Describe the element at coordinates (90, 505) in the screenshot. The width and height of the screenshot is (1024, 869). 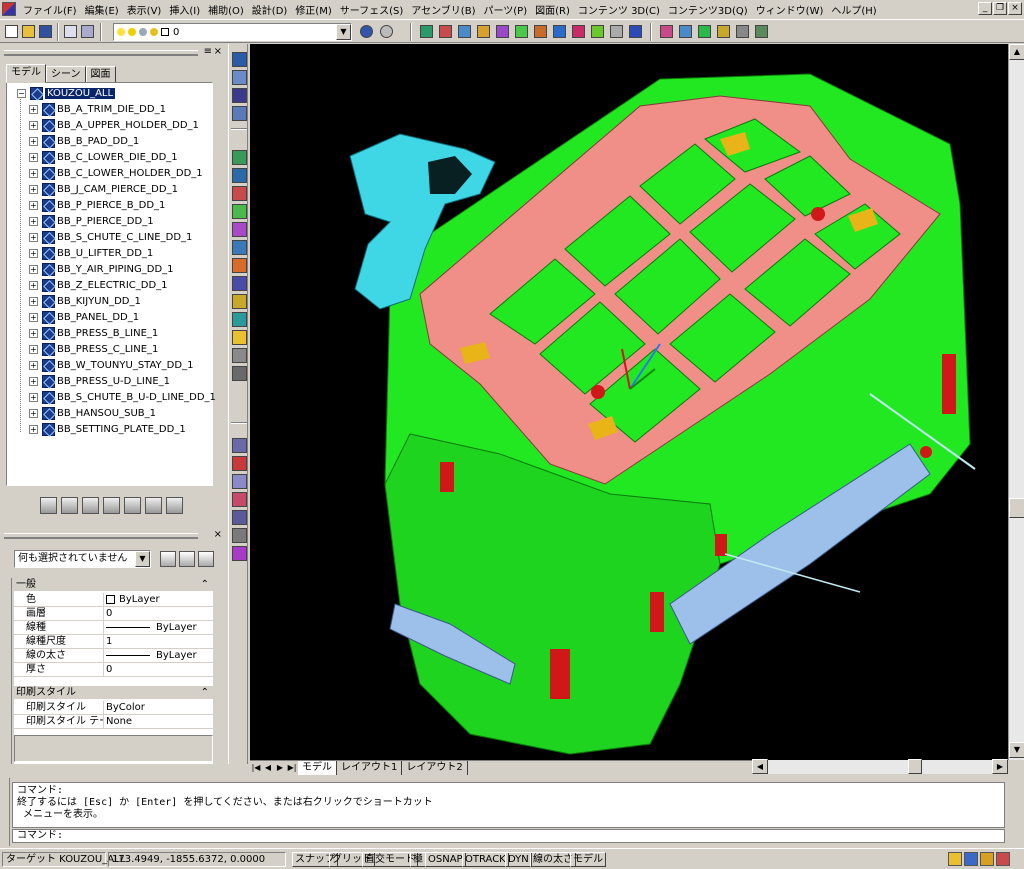
I see `tree-tool-3-icon` at that location.